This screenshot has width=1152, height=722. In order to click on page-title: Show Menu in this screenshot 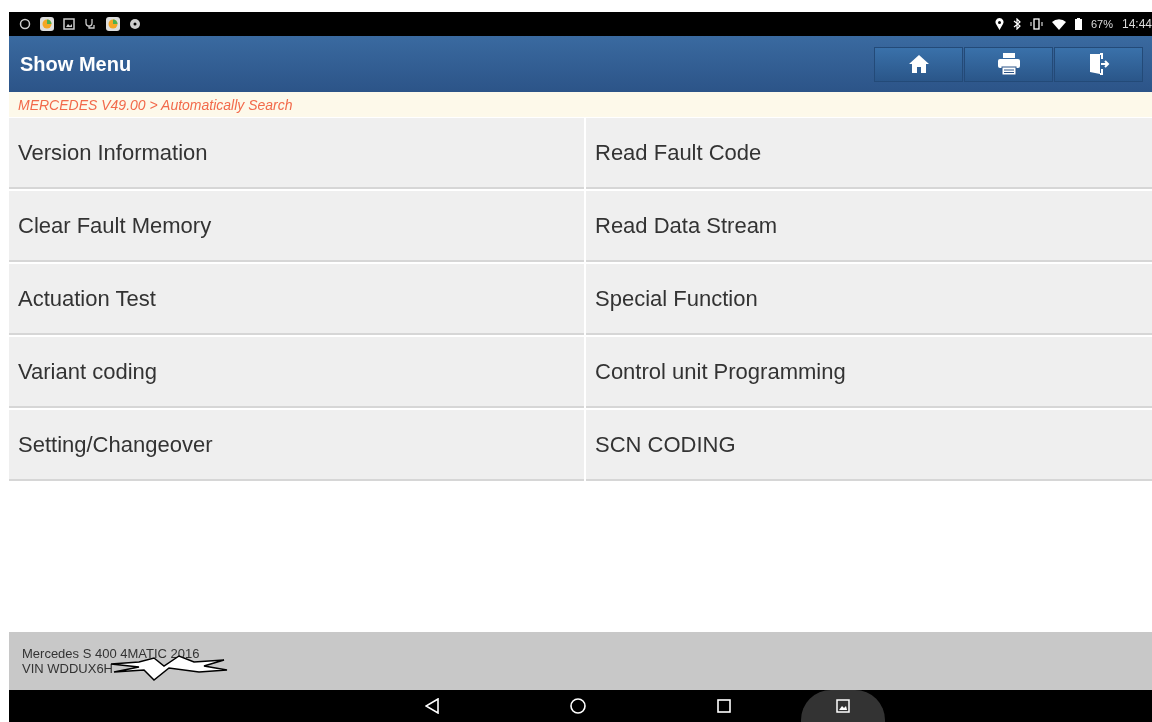, I will do `click(76, 64)`.